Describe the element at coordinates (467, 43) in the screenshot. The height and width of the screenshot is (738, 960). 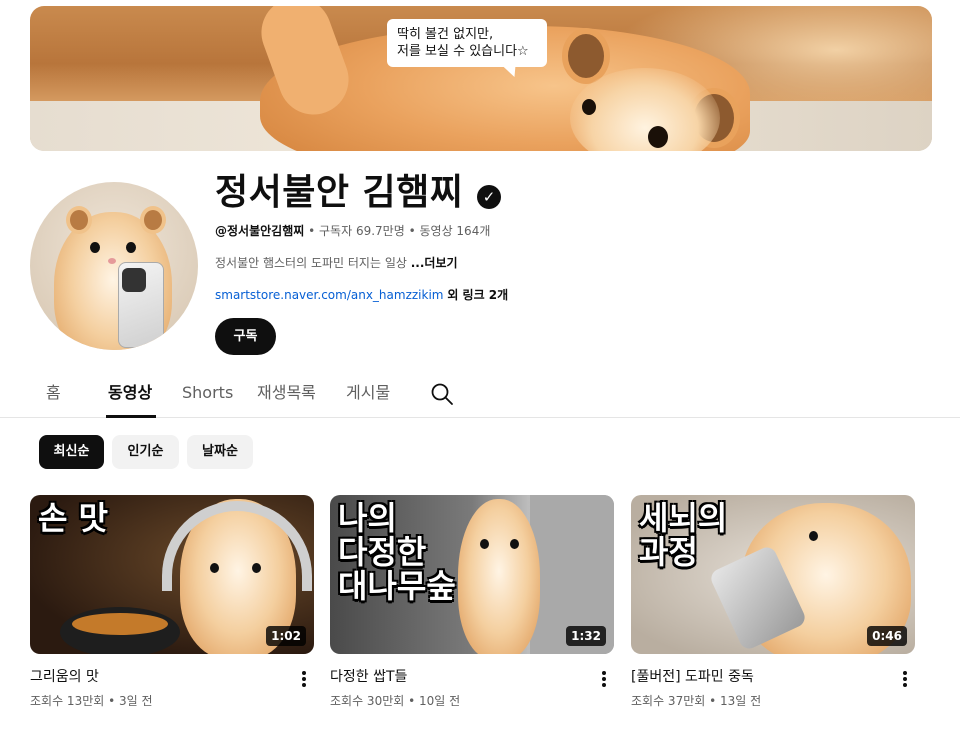
I see `banner-speech-bubble: 딱히 볼건 없지만, 저를 보실 수 있습니다☆` at that location.